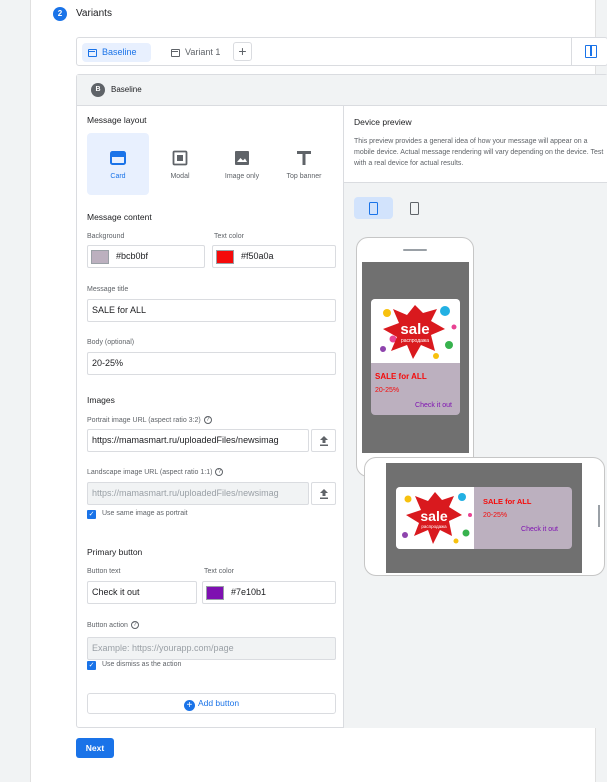 Image resolution: width=607 pixels, height=782 pixels. I want to click on message-layout-title: Message layout, so click(117, 120).